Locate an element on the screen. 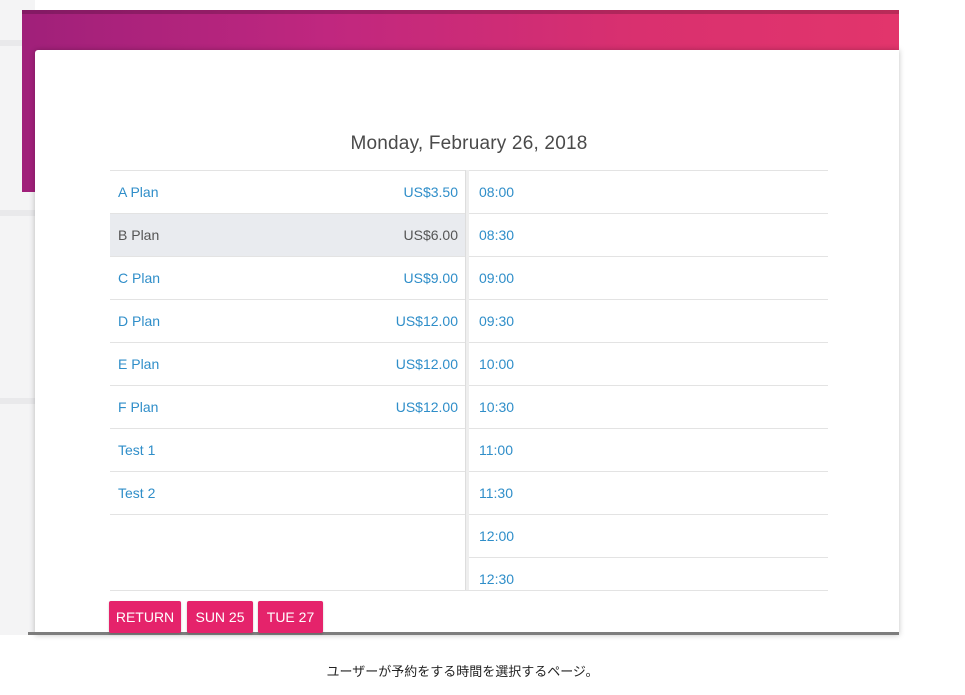 The height and width of the screenshot is (695, 965). time-slot-label: 10:30 is located at coordinates (497, 407).